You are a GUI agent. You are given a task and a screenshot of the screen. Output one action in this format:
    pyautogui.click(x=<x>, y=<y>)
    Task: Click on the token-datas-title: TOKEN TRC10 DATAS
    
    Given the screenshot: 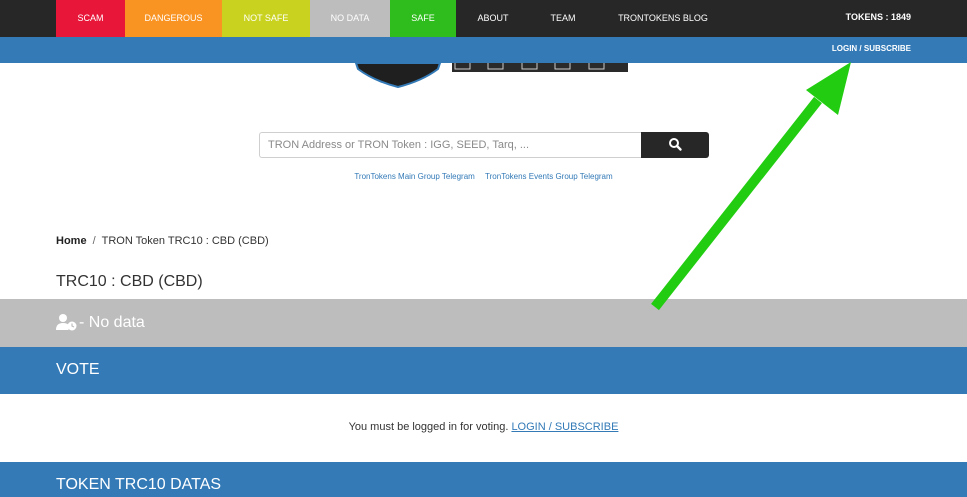 What is the action you would take?
    pyautogui.click(x=139, y=484)
    